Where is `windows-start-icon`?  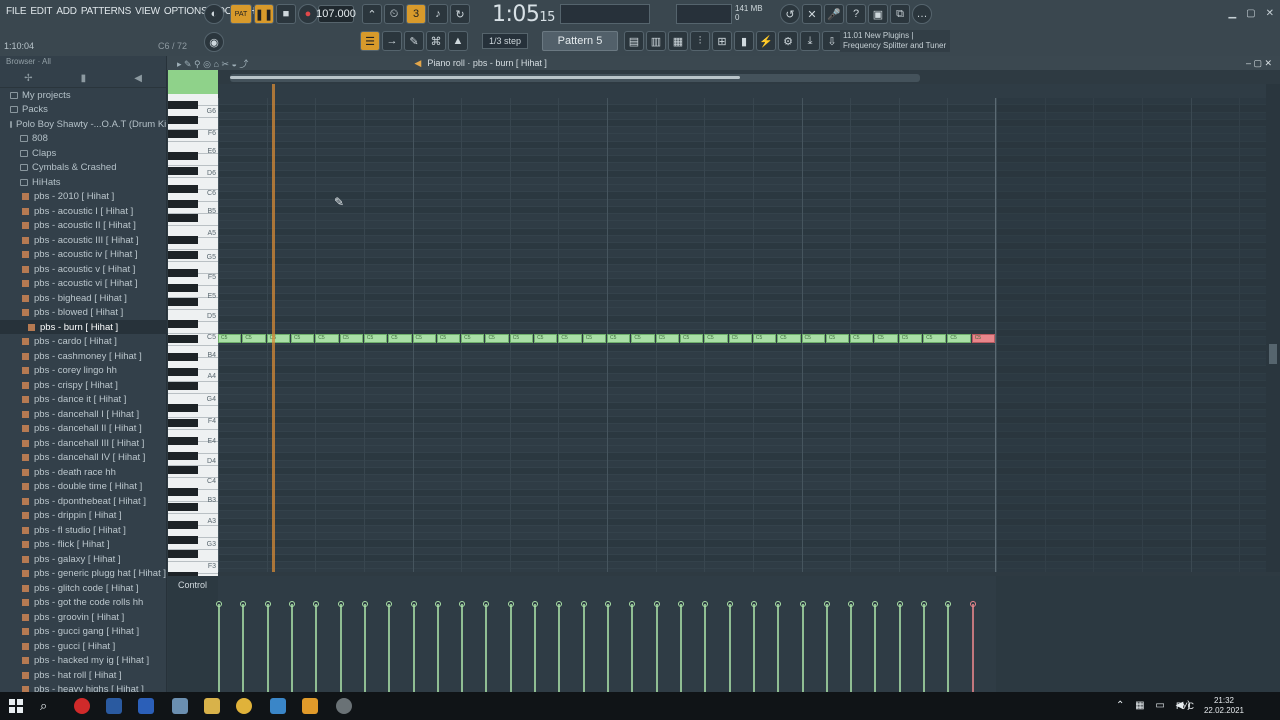 windows-start-icon is located at coordinates (16, 706).